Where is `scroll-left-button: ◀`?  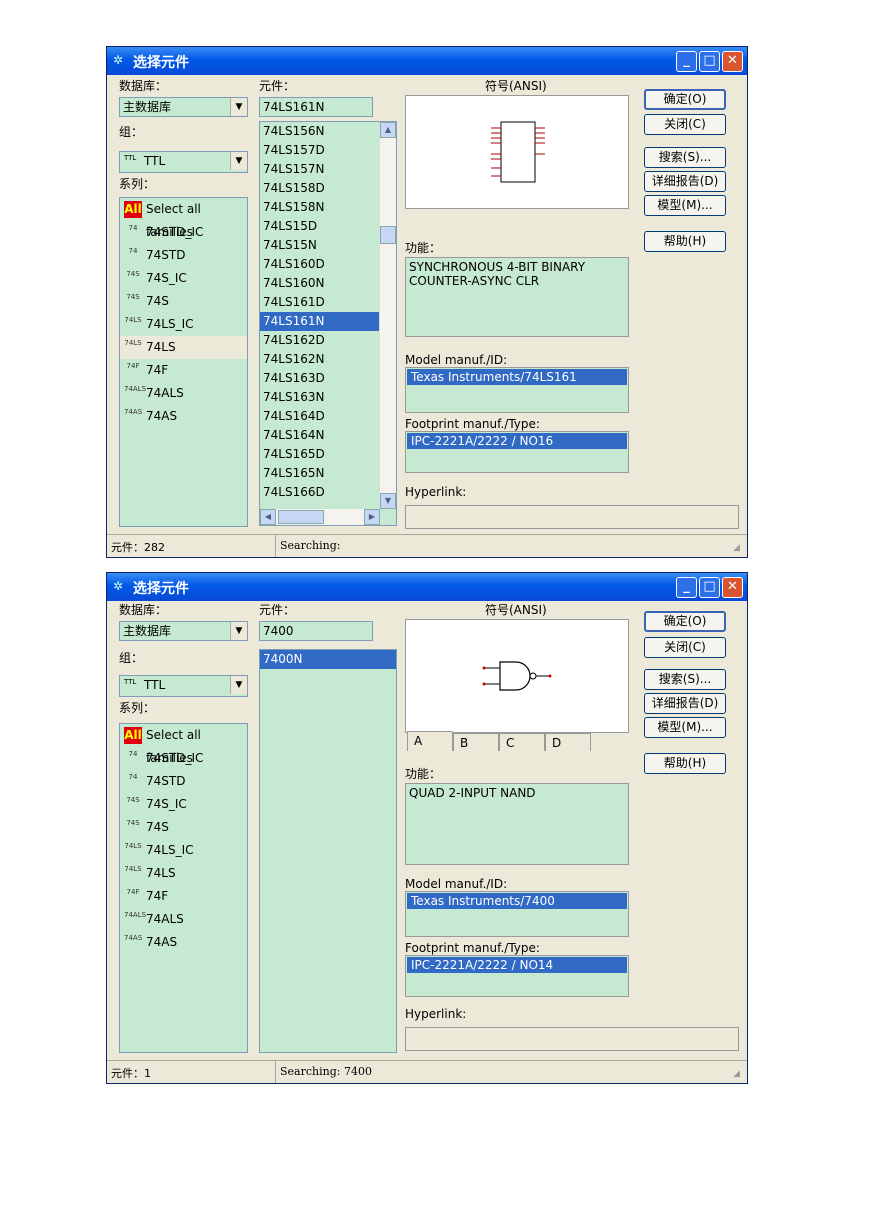 scroll-left-button: ◀ is located at coordinates (268, 517).